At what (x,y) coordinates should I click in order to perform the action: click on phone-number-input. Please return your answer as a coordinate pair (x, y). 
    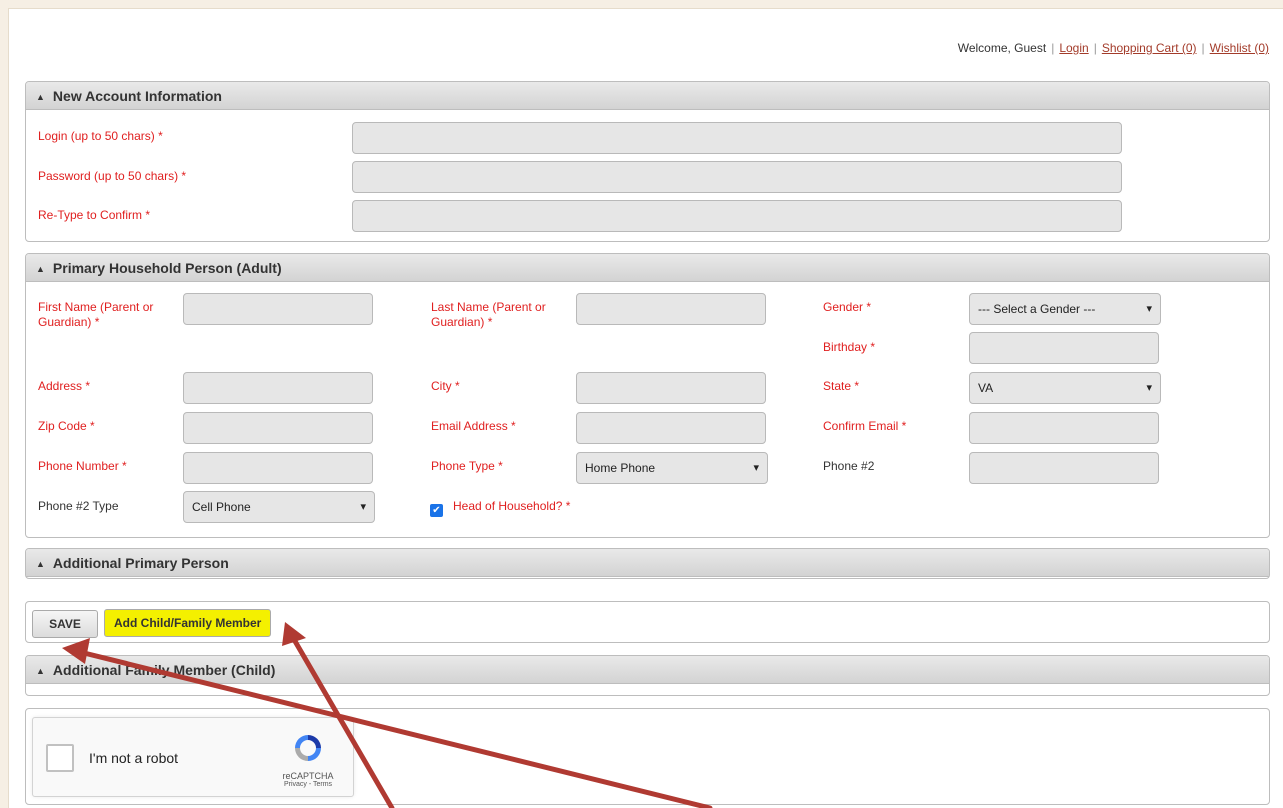
    Looking at the image, I should click on (278, 468).